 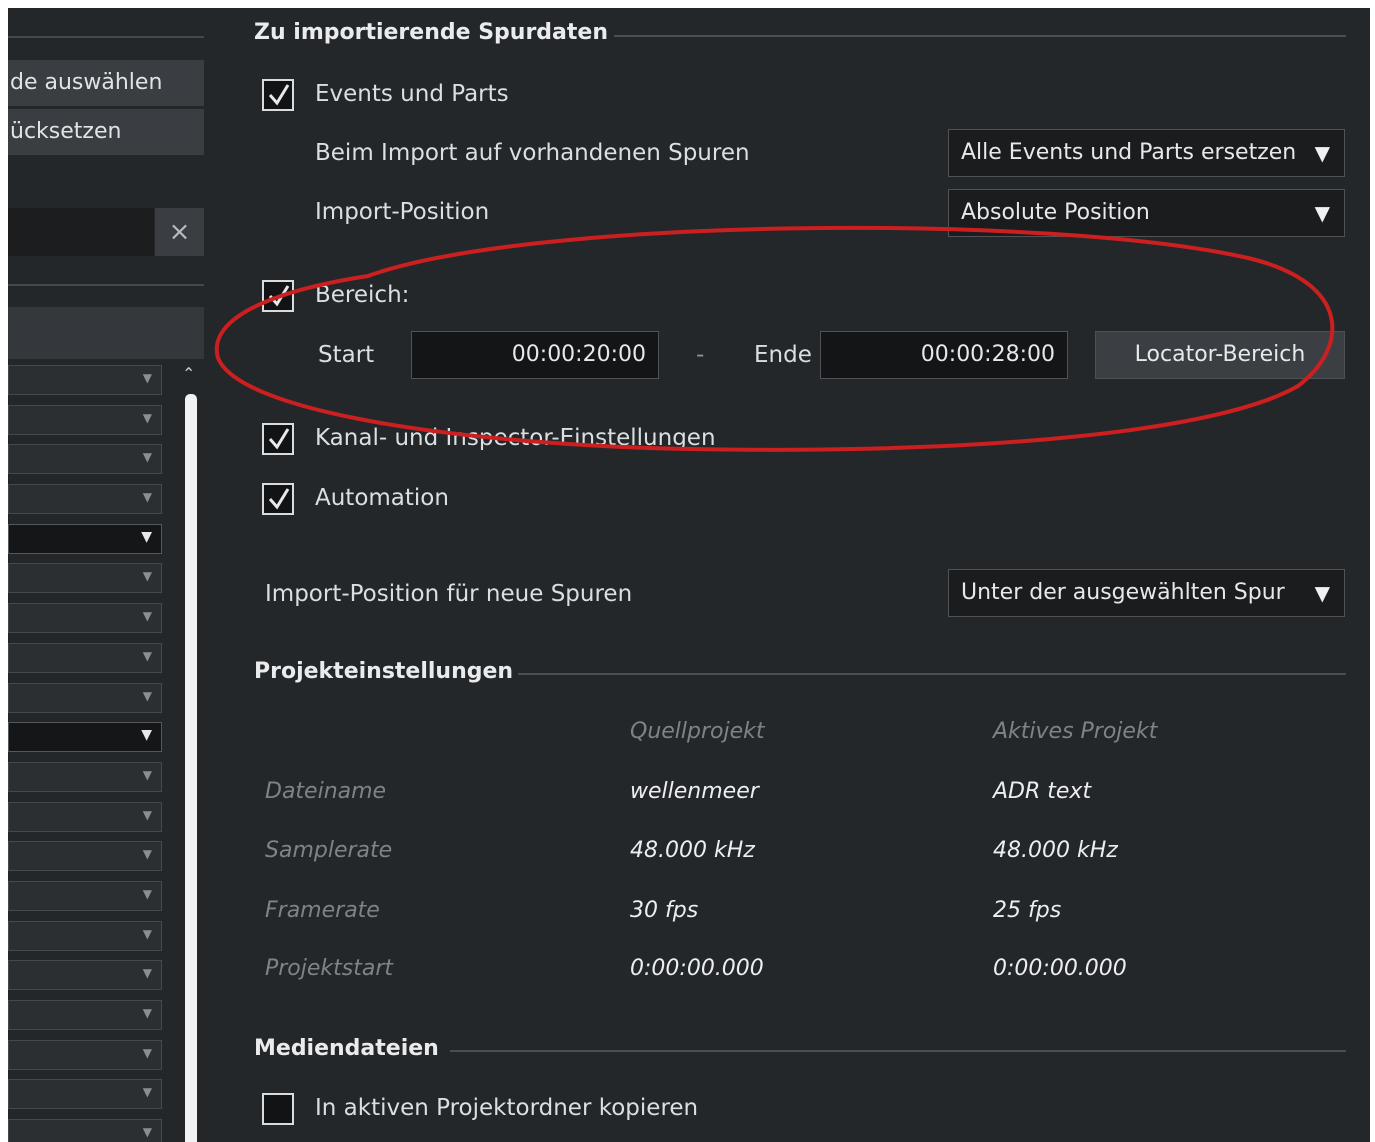 What do you see at coordinates (1055, 212) in the screenshot?
I see `import-position-value: Absolute Position` at bounding box center [1055, 212].